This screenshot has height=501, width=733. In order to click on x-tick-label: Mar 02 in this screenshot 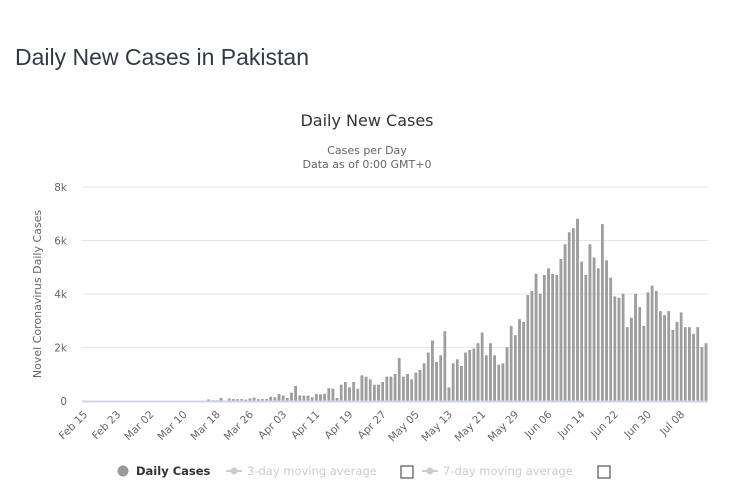, I will do `click(139, 426)`.